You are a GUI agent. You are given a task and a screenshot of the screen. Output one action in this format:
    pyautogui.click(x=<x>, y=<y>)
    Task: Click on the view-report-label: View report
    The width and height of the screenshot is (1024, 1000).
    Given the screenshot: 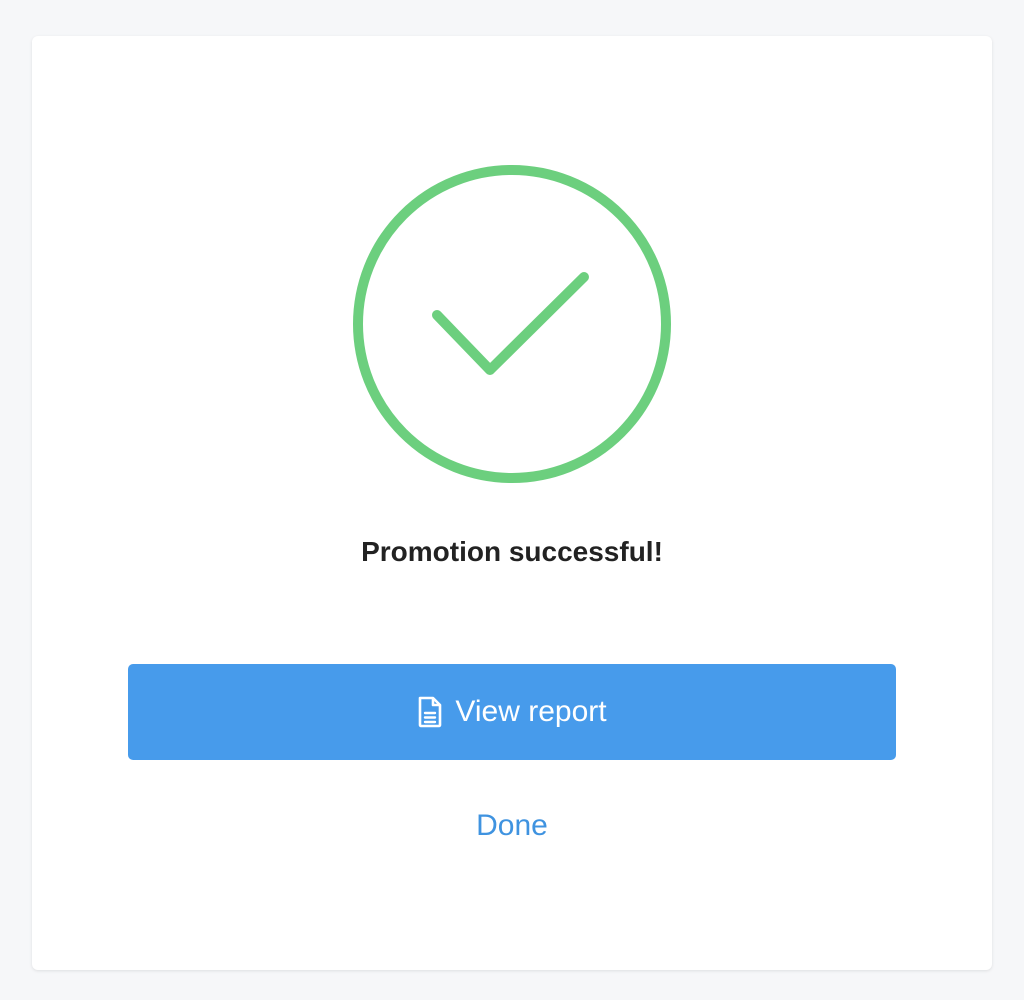 What is the action you would take?
    pyautogui.click(x=531, y=711)
    